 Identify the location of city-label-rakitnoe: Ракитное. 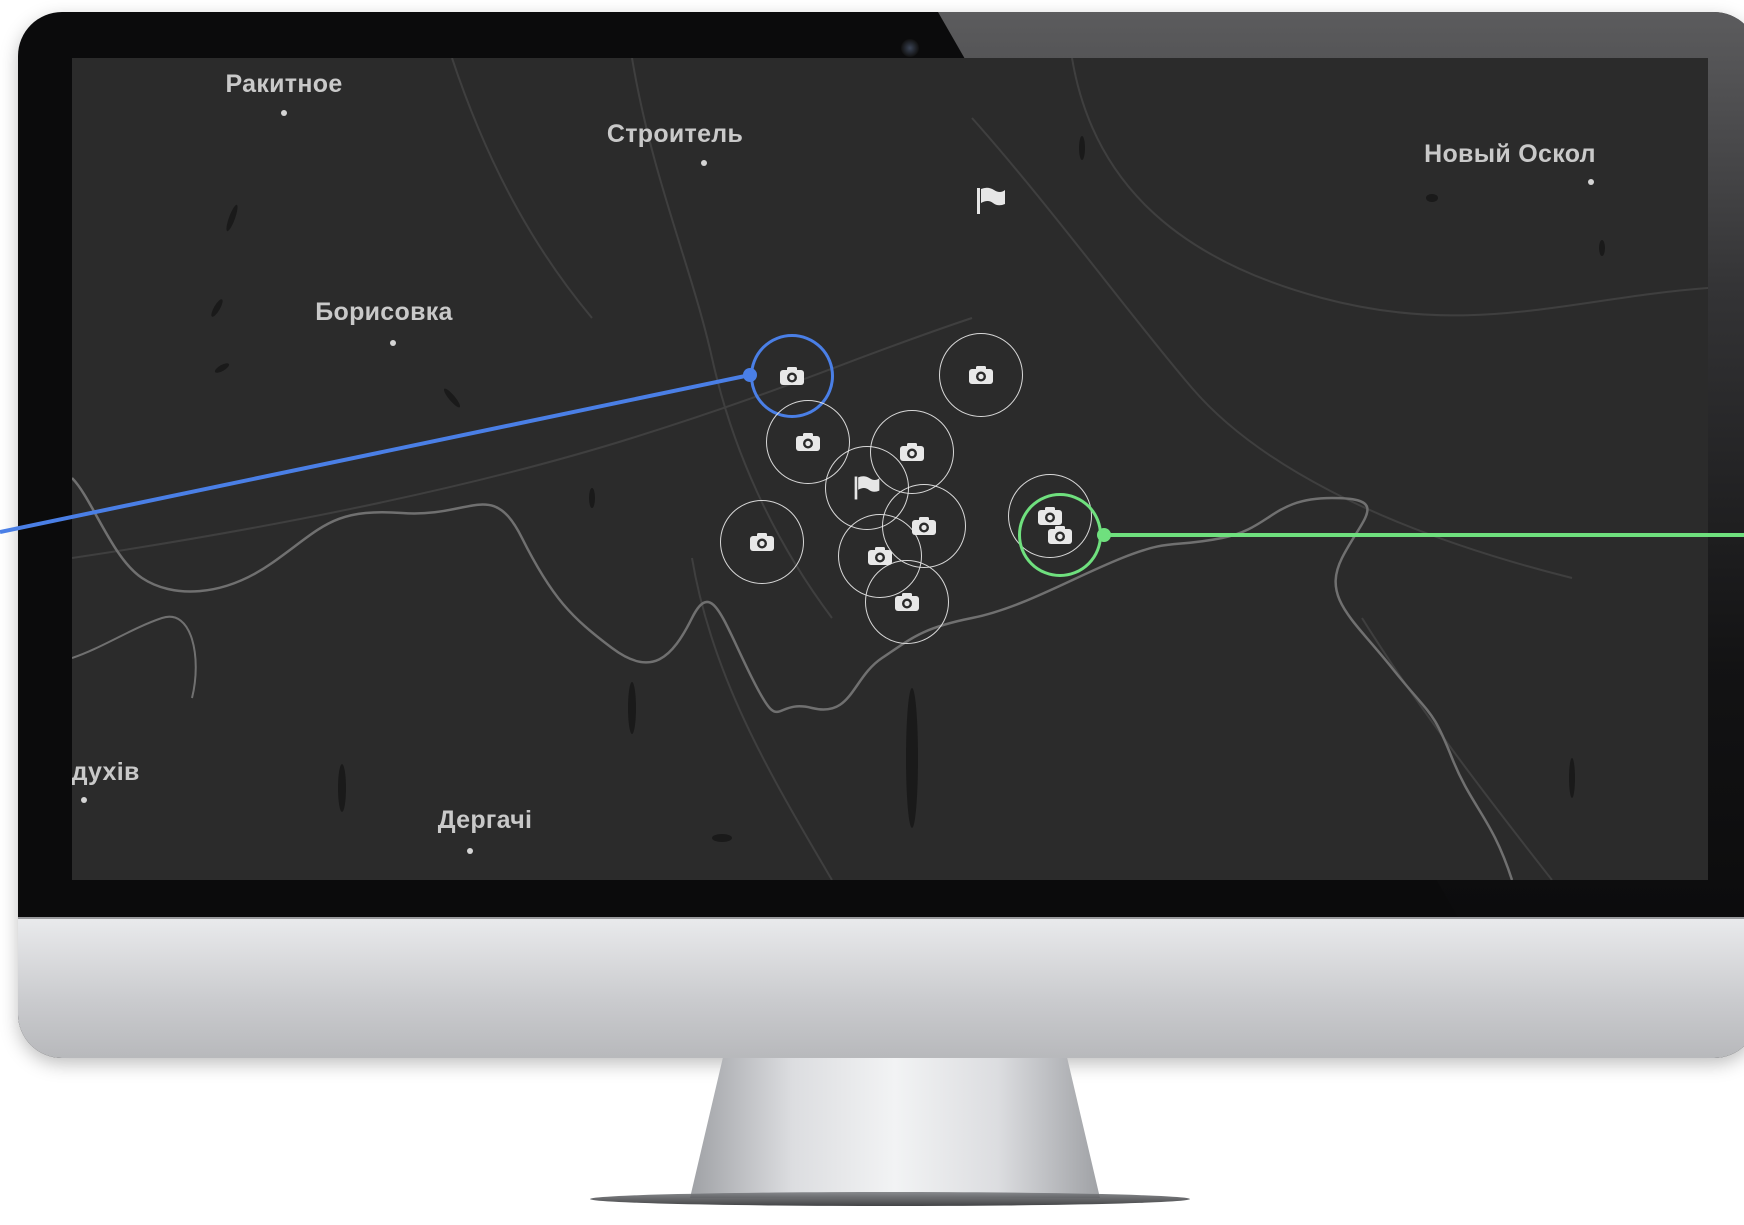
(284, 84).